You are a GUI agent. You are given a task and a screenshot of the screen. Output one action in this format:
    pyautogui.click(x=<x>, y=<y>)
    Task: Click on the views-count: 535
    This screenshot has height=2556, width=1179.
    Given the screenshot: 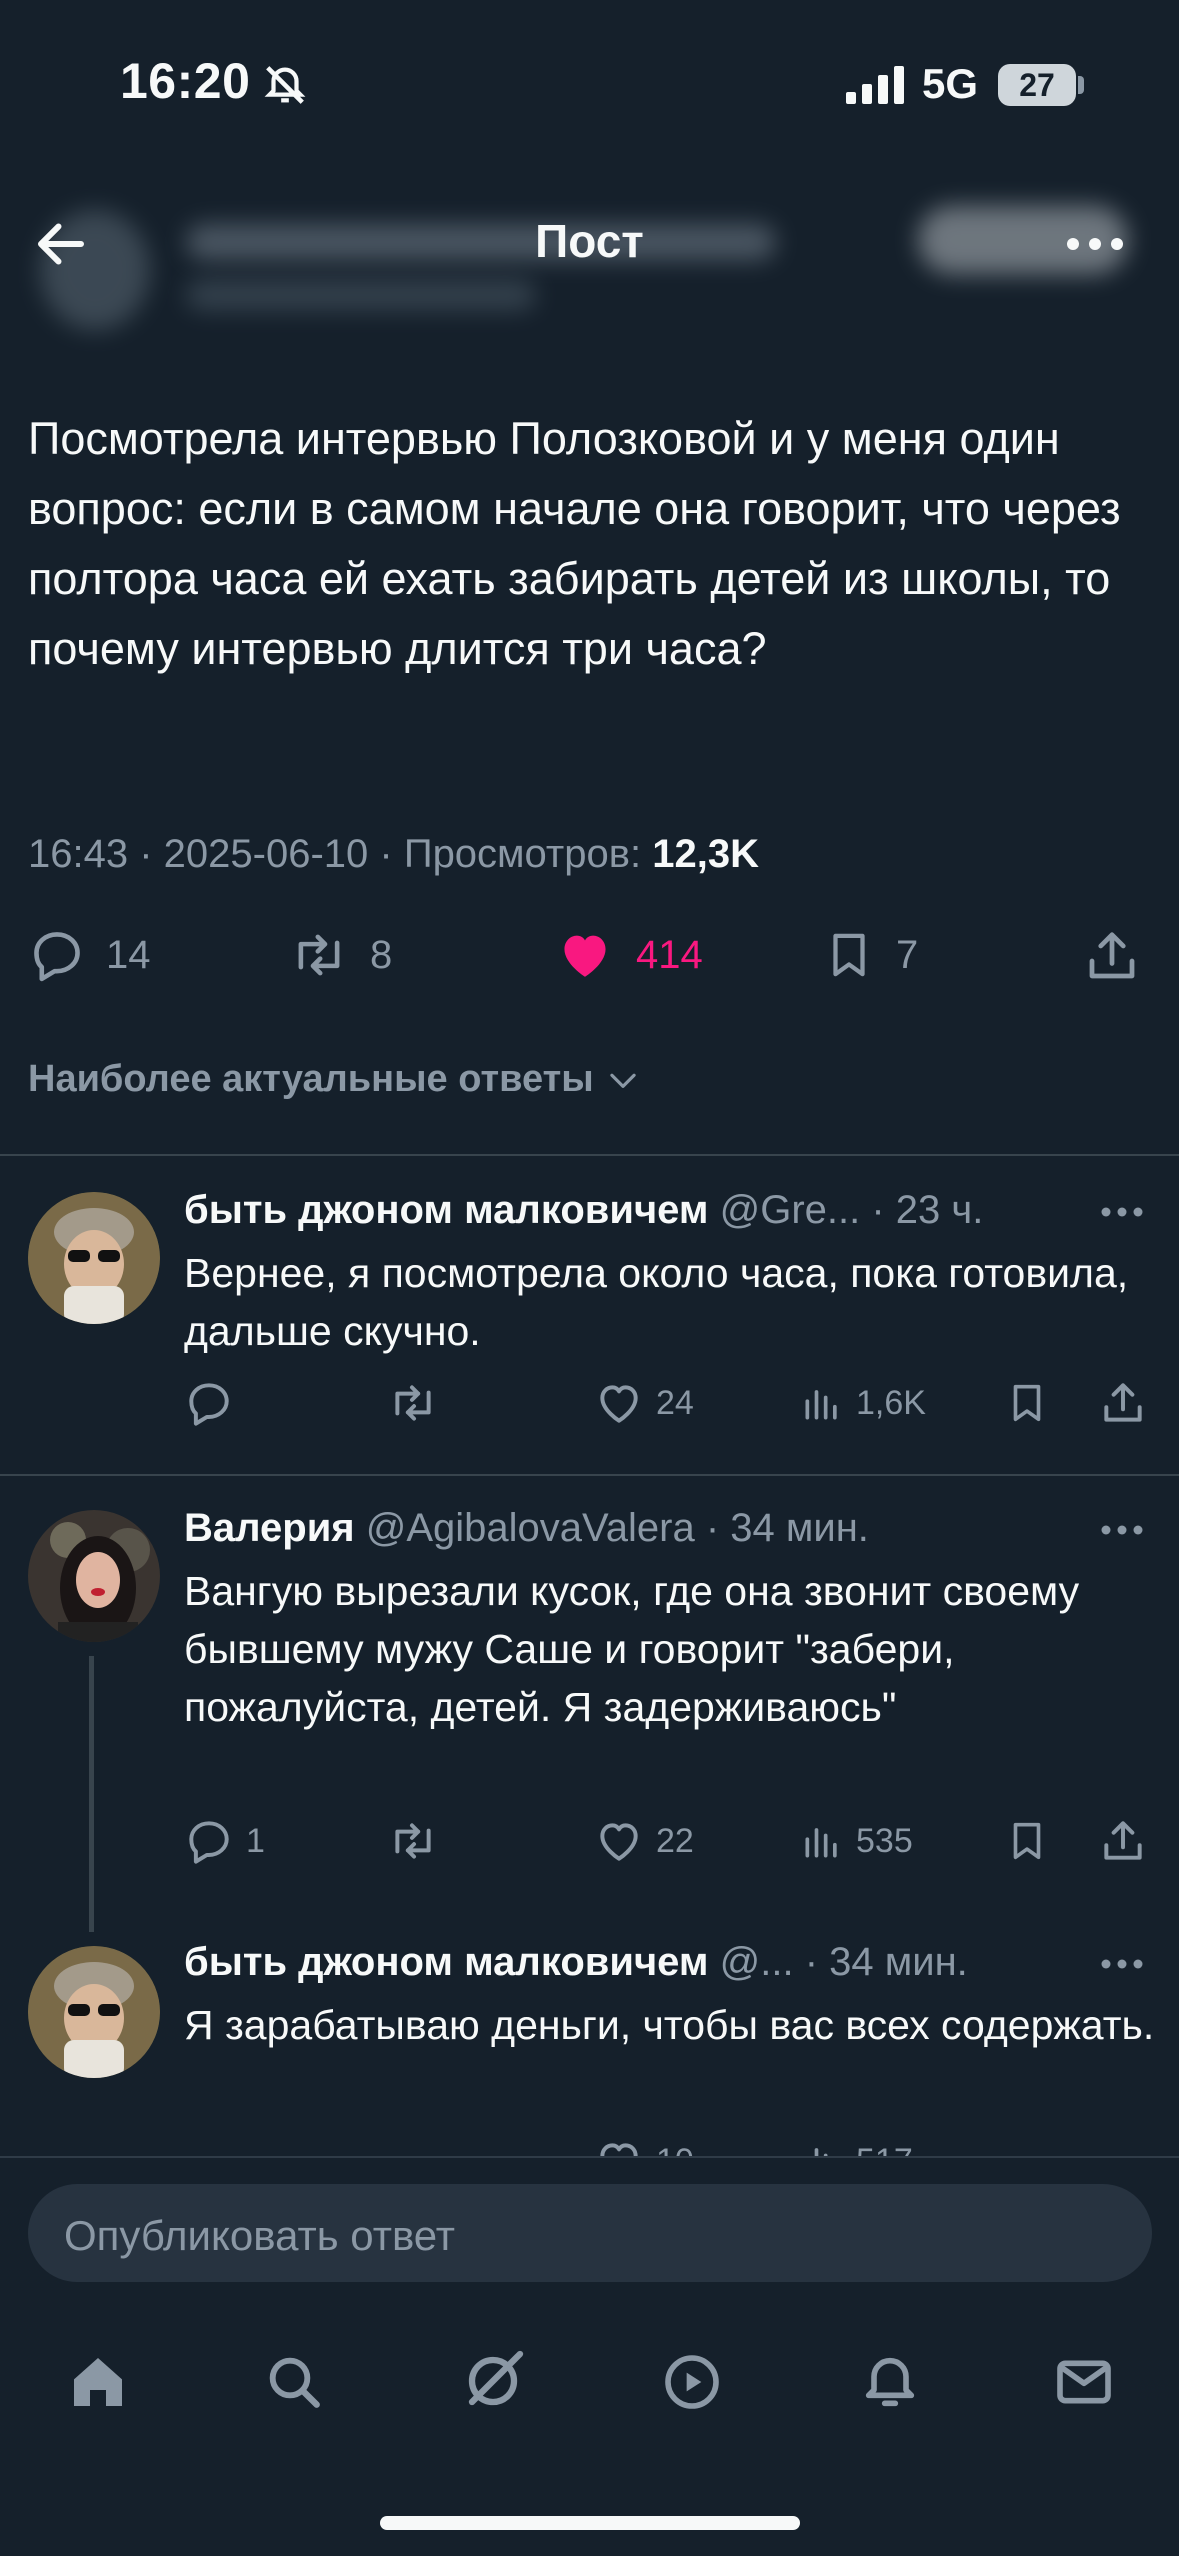 What is the action you would take?
    pyautogui.click(x=884, y=1840)
    